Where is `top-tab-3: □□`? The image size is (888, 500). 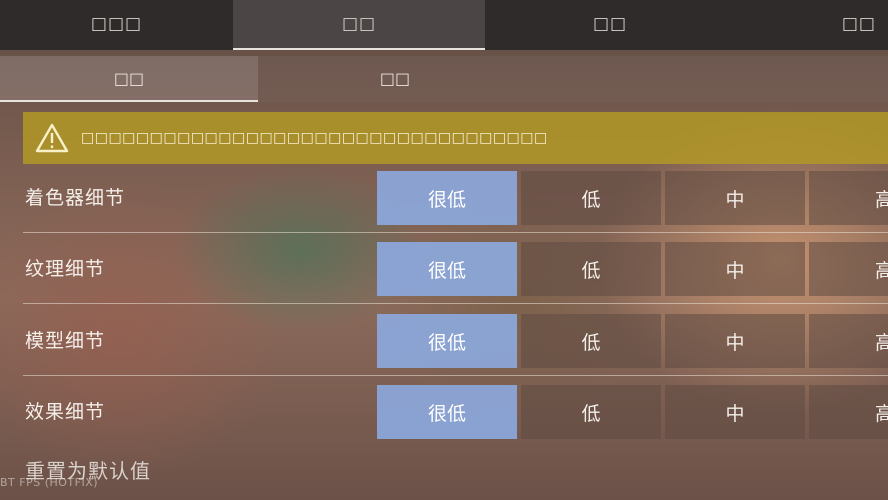
top-tab-3: □□ is located at coordinates (610, 25).